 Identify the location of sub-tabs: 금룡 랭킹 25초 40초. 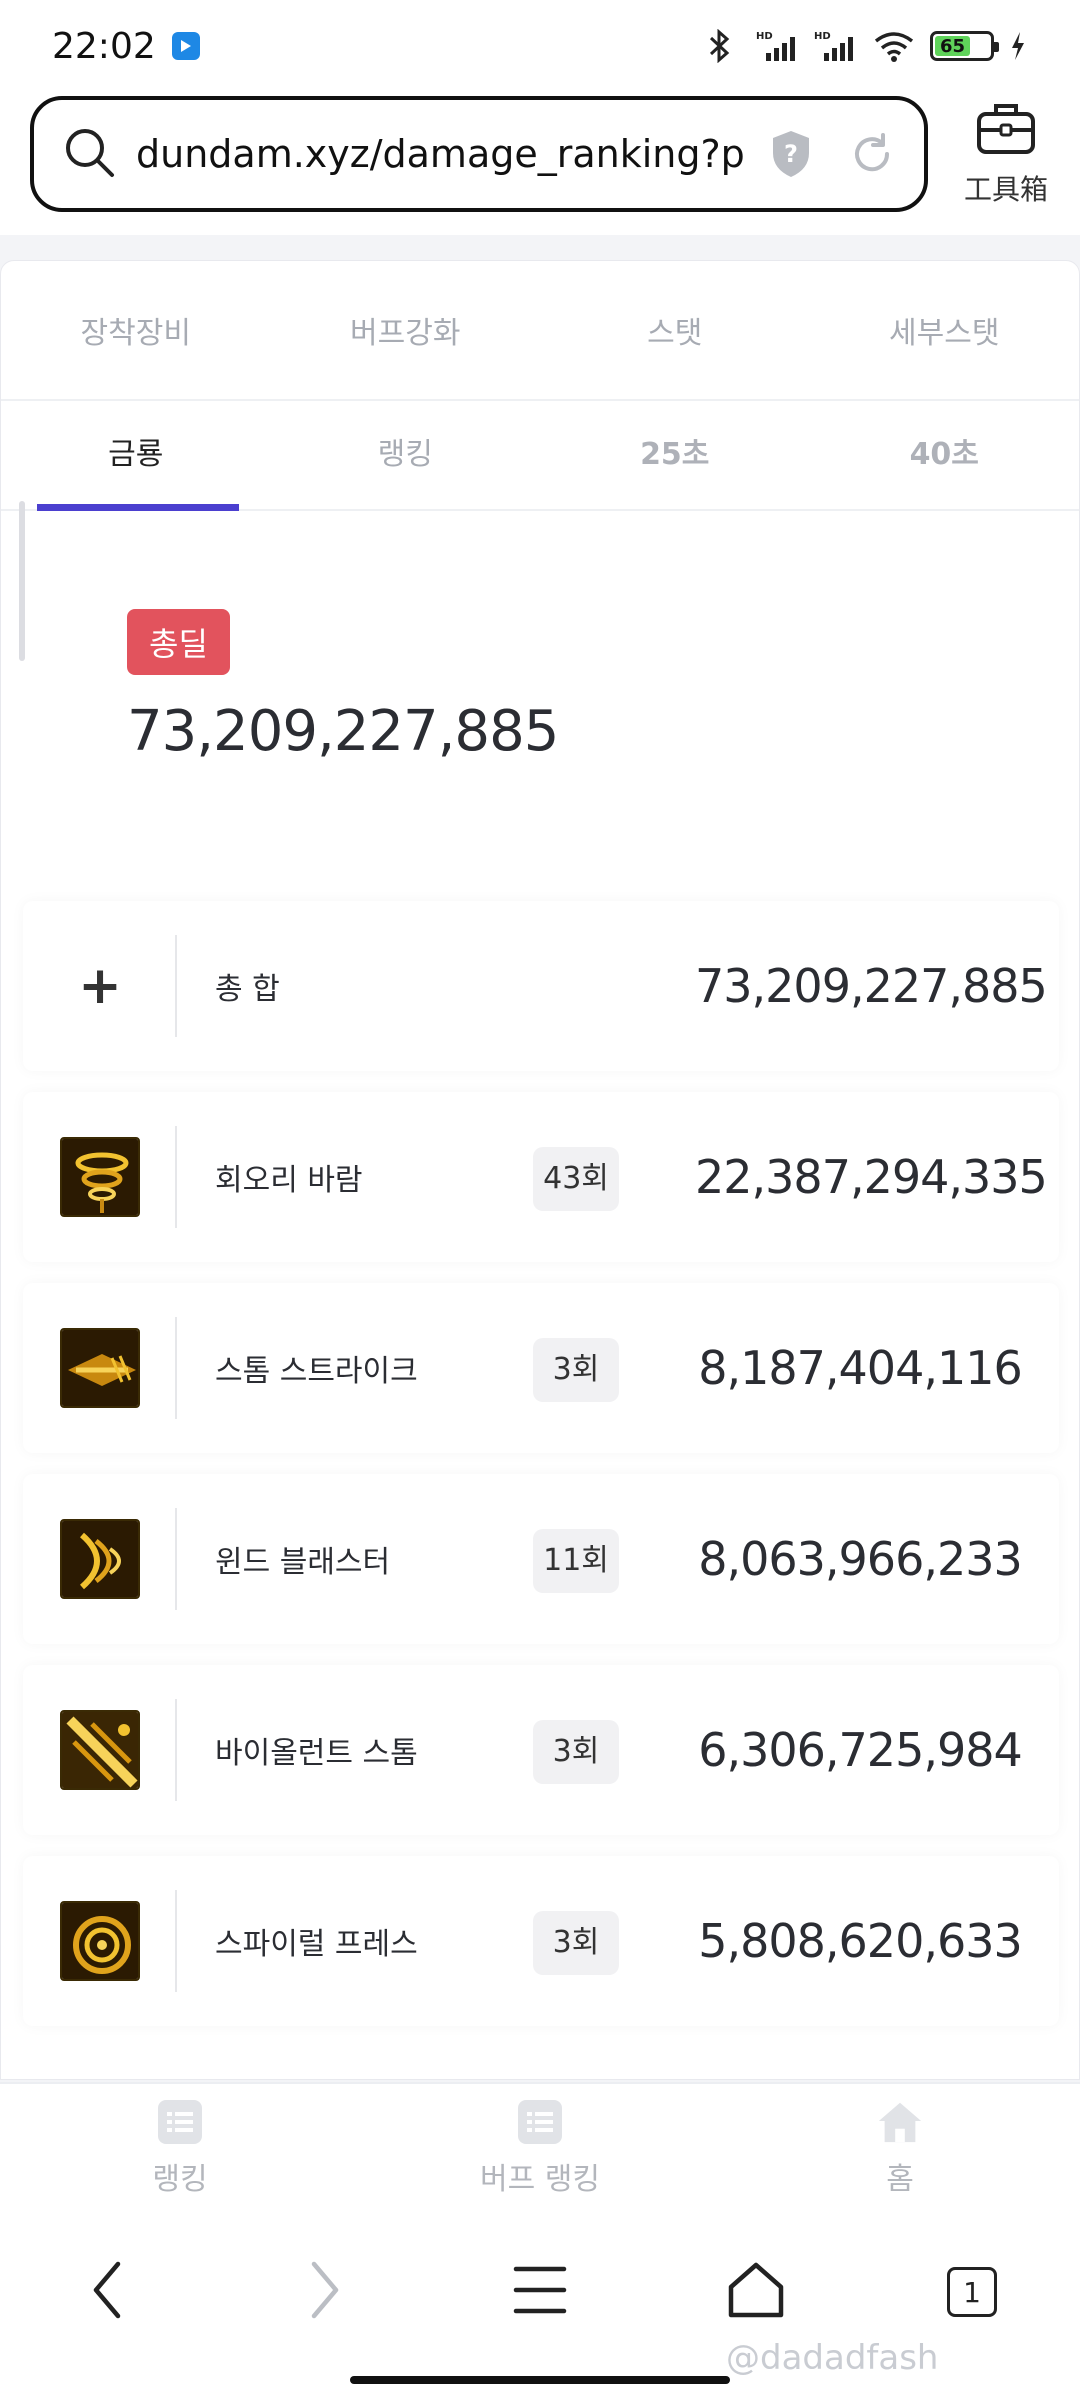
(540, 456).